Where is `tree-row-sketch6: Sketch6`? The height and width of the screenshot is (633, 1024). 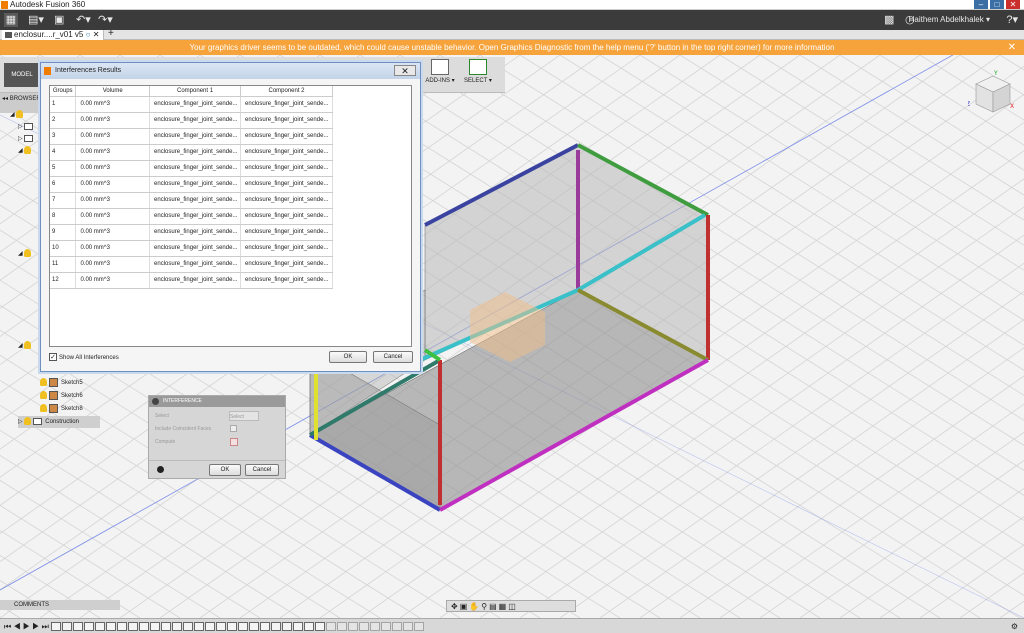
tree-row-sketch6: Sketch6 is located at coordinates (61, 396).